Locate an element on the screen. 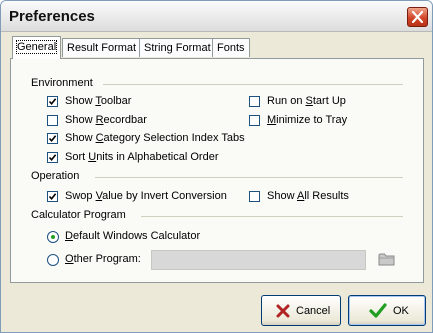 Image resolution: width=433 pixels, height=333 pixels. close-icon is located at coordinates (417, 17).